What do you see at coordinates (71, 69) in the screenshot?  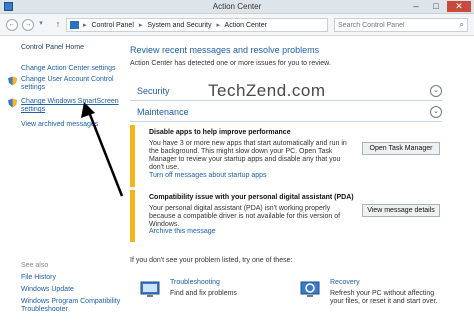 I see `change-action-center-settings-link: Change Action Center settings` at bounding box center [71, 69].